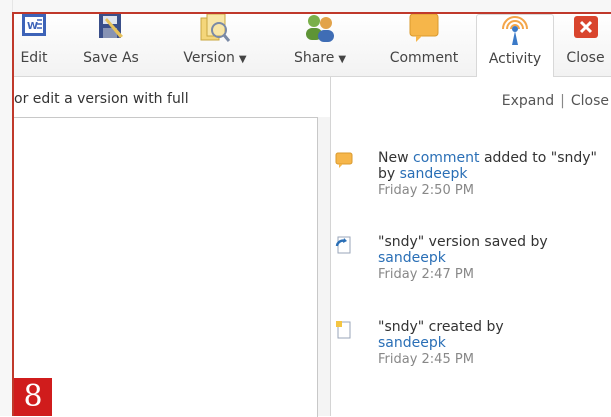 The height and width of the screenshot is (417, 611). I want to click on floppy-save-icon, so click(111, 26).